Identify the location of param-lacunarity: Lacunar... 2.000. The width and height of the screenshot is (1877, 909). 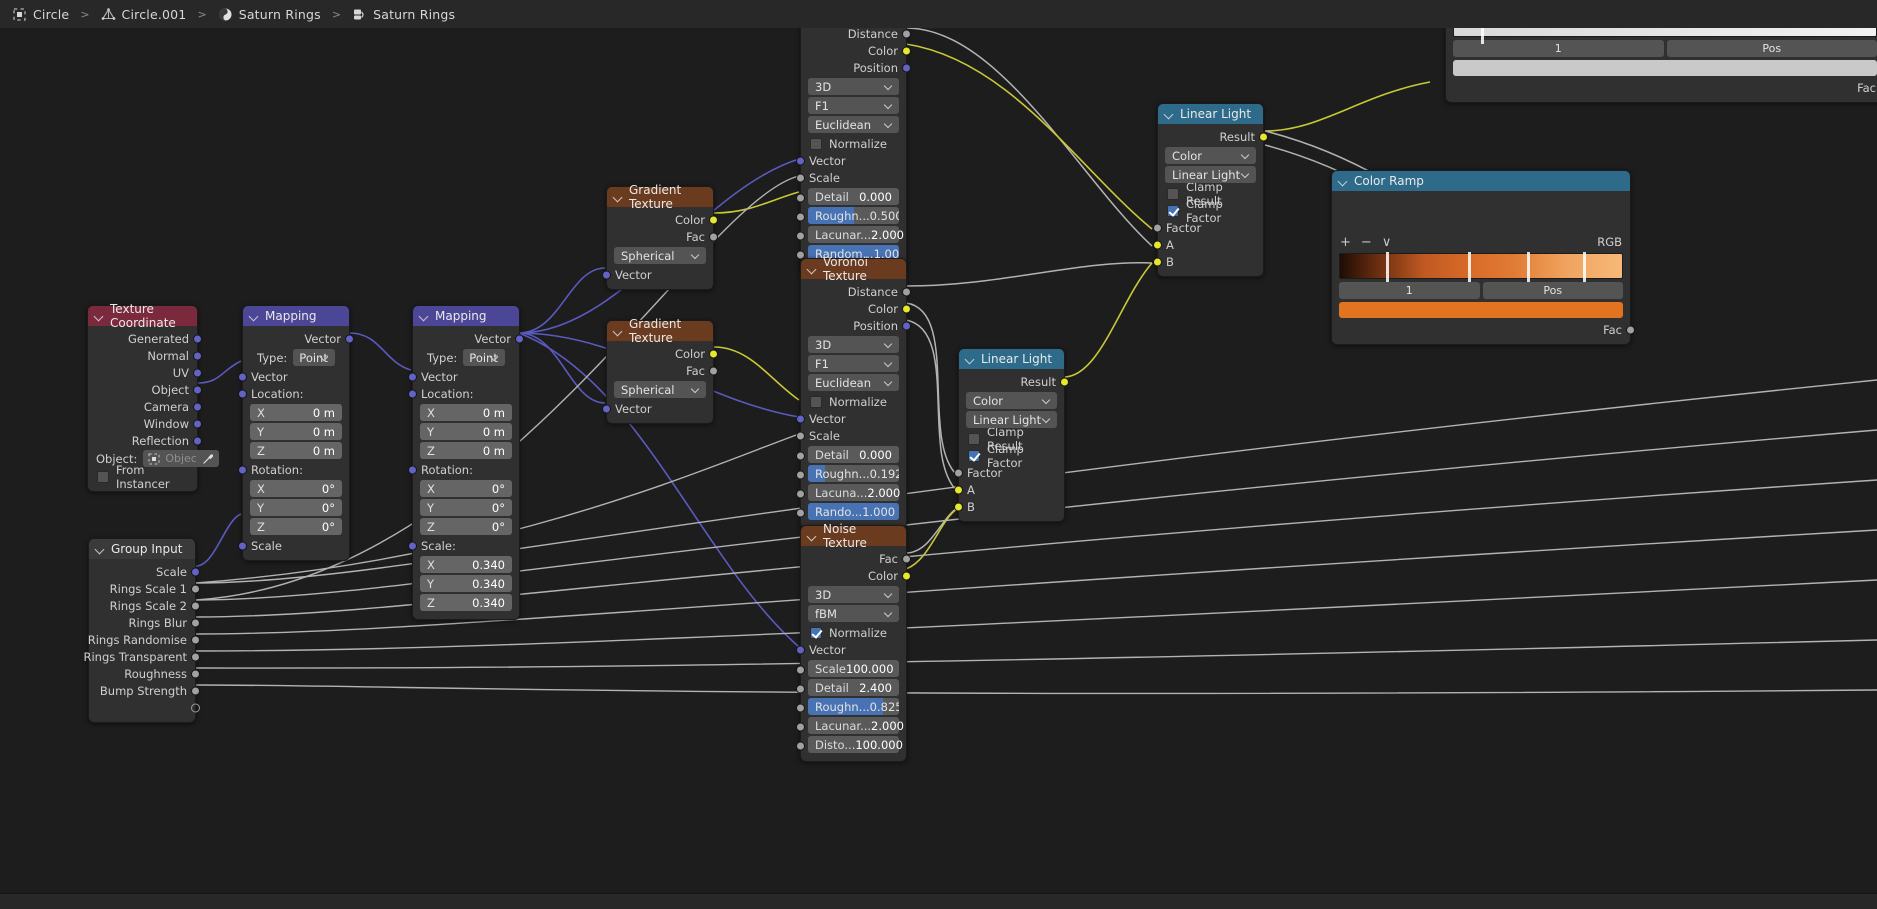
(856, 725).